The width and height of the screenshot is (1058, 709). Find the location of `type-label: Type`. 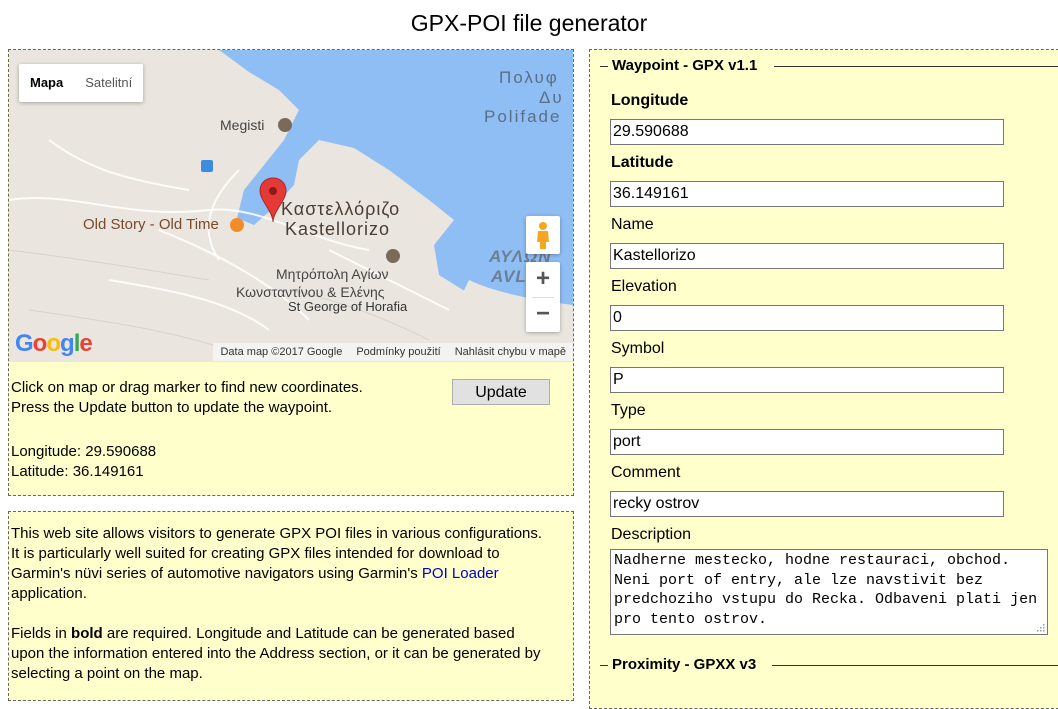

type-label: Type is located at coordinates (628, 410).